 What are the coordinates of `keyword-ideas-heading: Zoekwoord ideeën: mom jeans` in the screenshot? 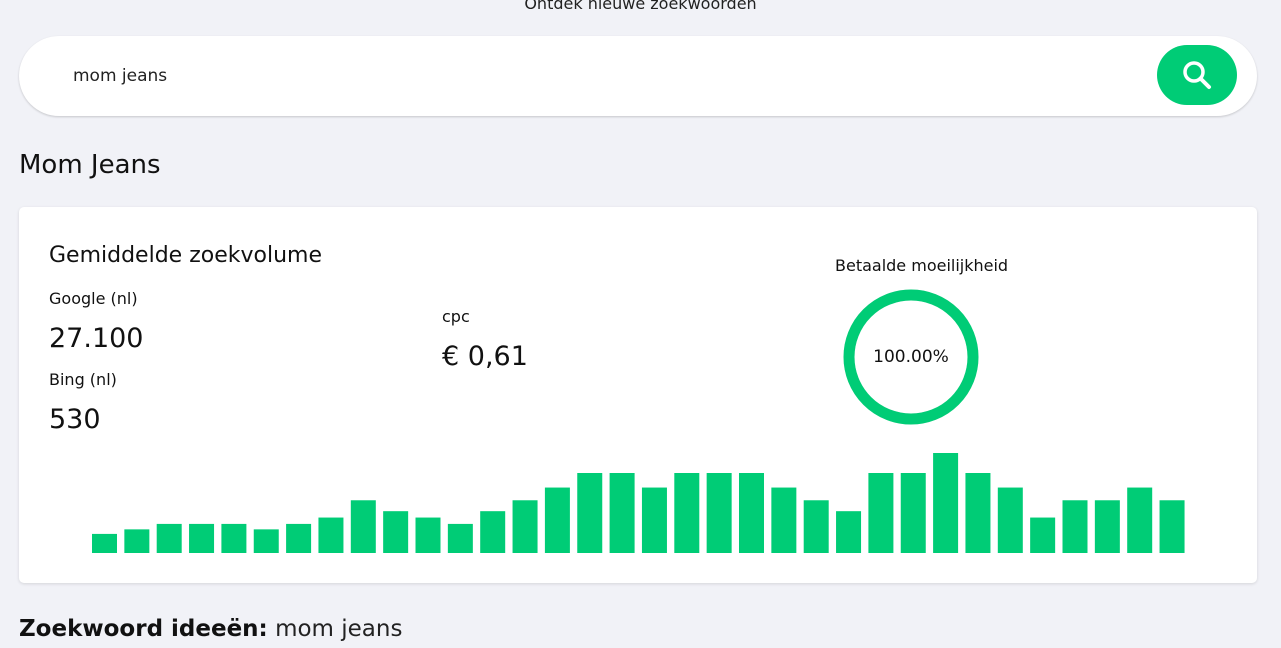 It's located at (210, 629).